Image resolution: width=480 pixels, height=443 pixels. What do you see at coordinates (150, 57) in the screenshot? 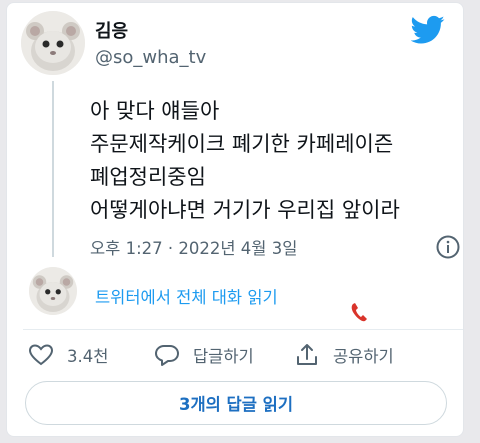
I see `user-handle: @so_wha_tv` at bounding box center [150, 57].